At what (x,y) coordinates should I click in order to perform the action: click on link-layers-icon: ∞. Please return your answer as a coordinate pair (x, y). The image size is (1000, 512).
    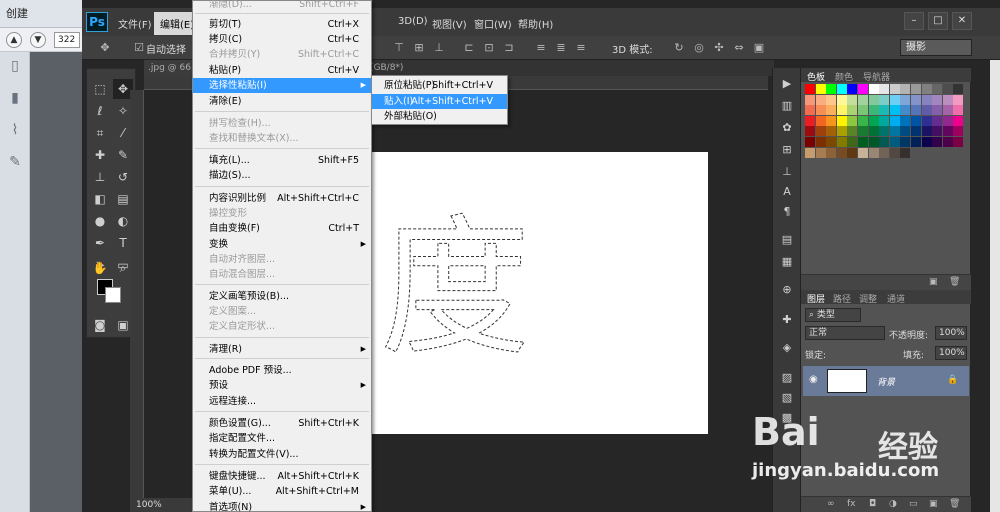
    Looking at the image, I should click on (831, 504).